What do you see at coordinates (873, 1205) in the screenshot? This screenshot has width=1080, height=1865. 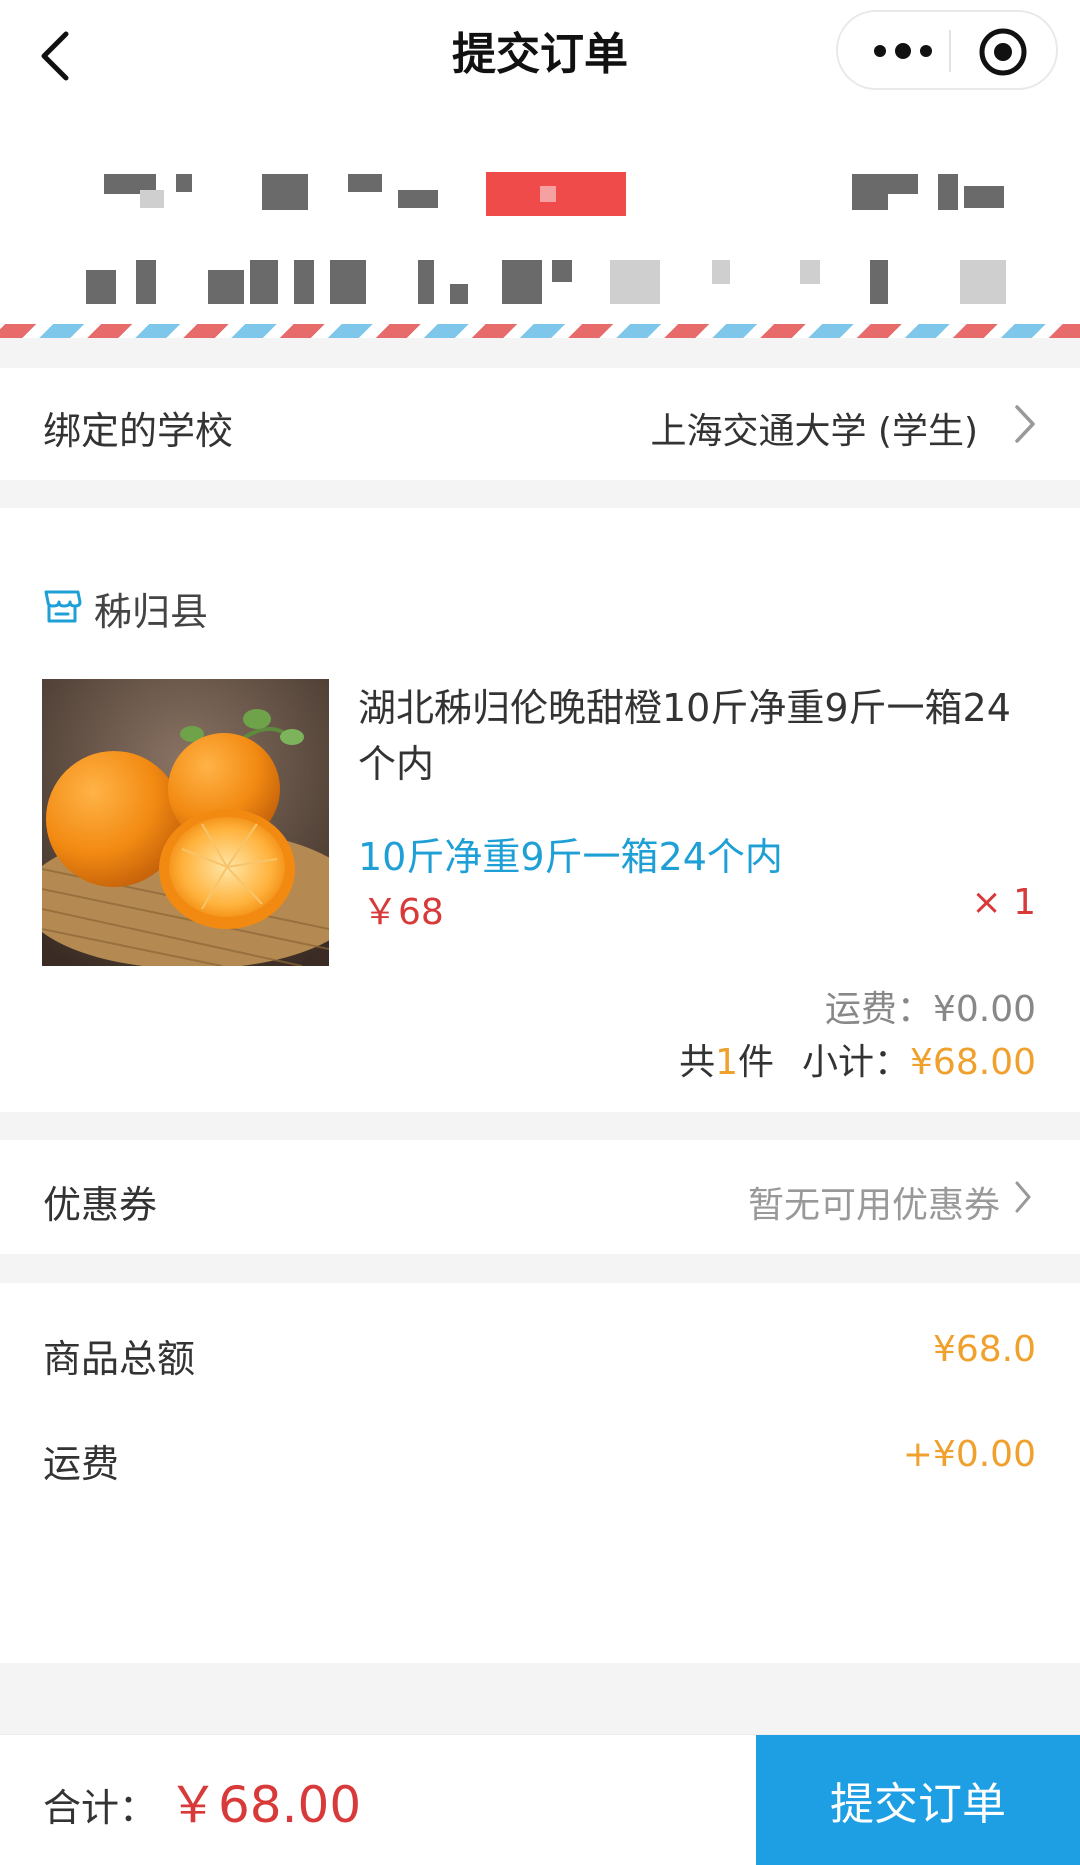 I see `coupon-value: 暂无可用优惠券` at bounding box center [873, 1205].